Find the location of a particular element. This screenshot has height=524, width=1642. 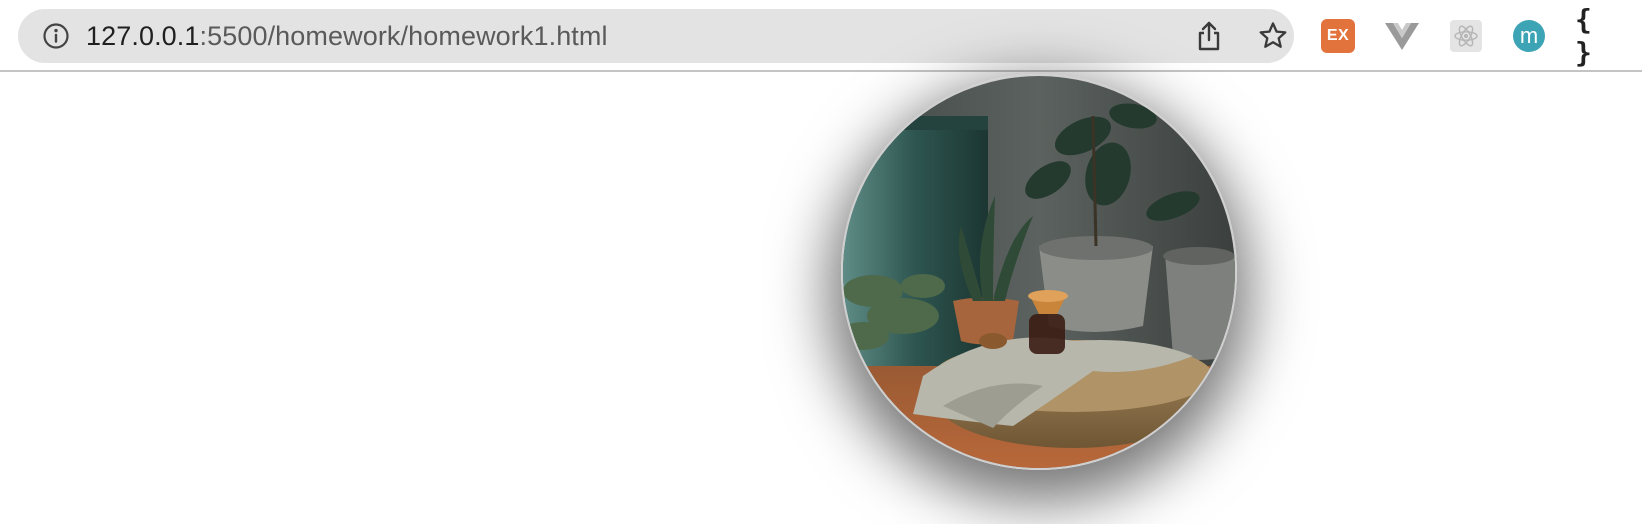

ex-badge: EX is located at coordinates (1338, 36).